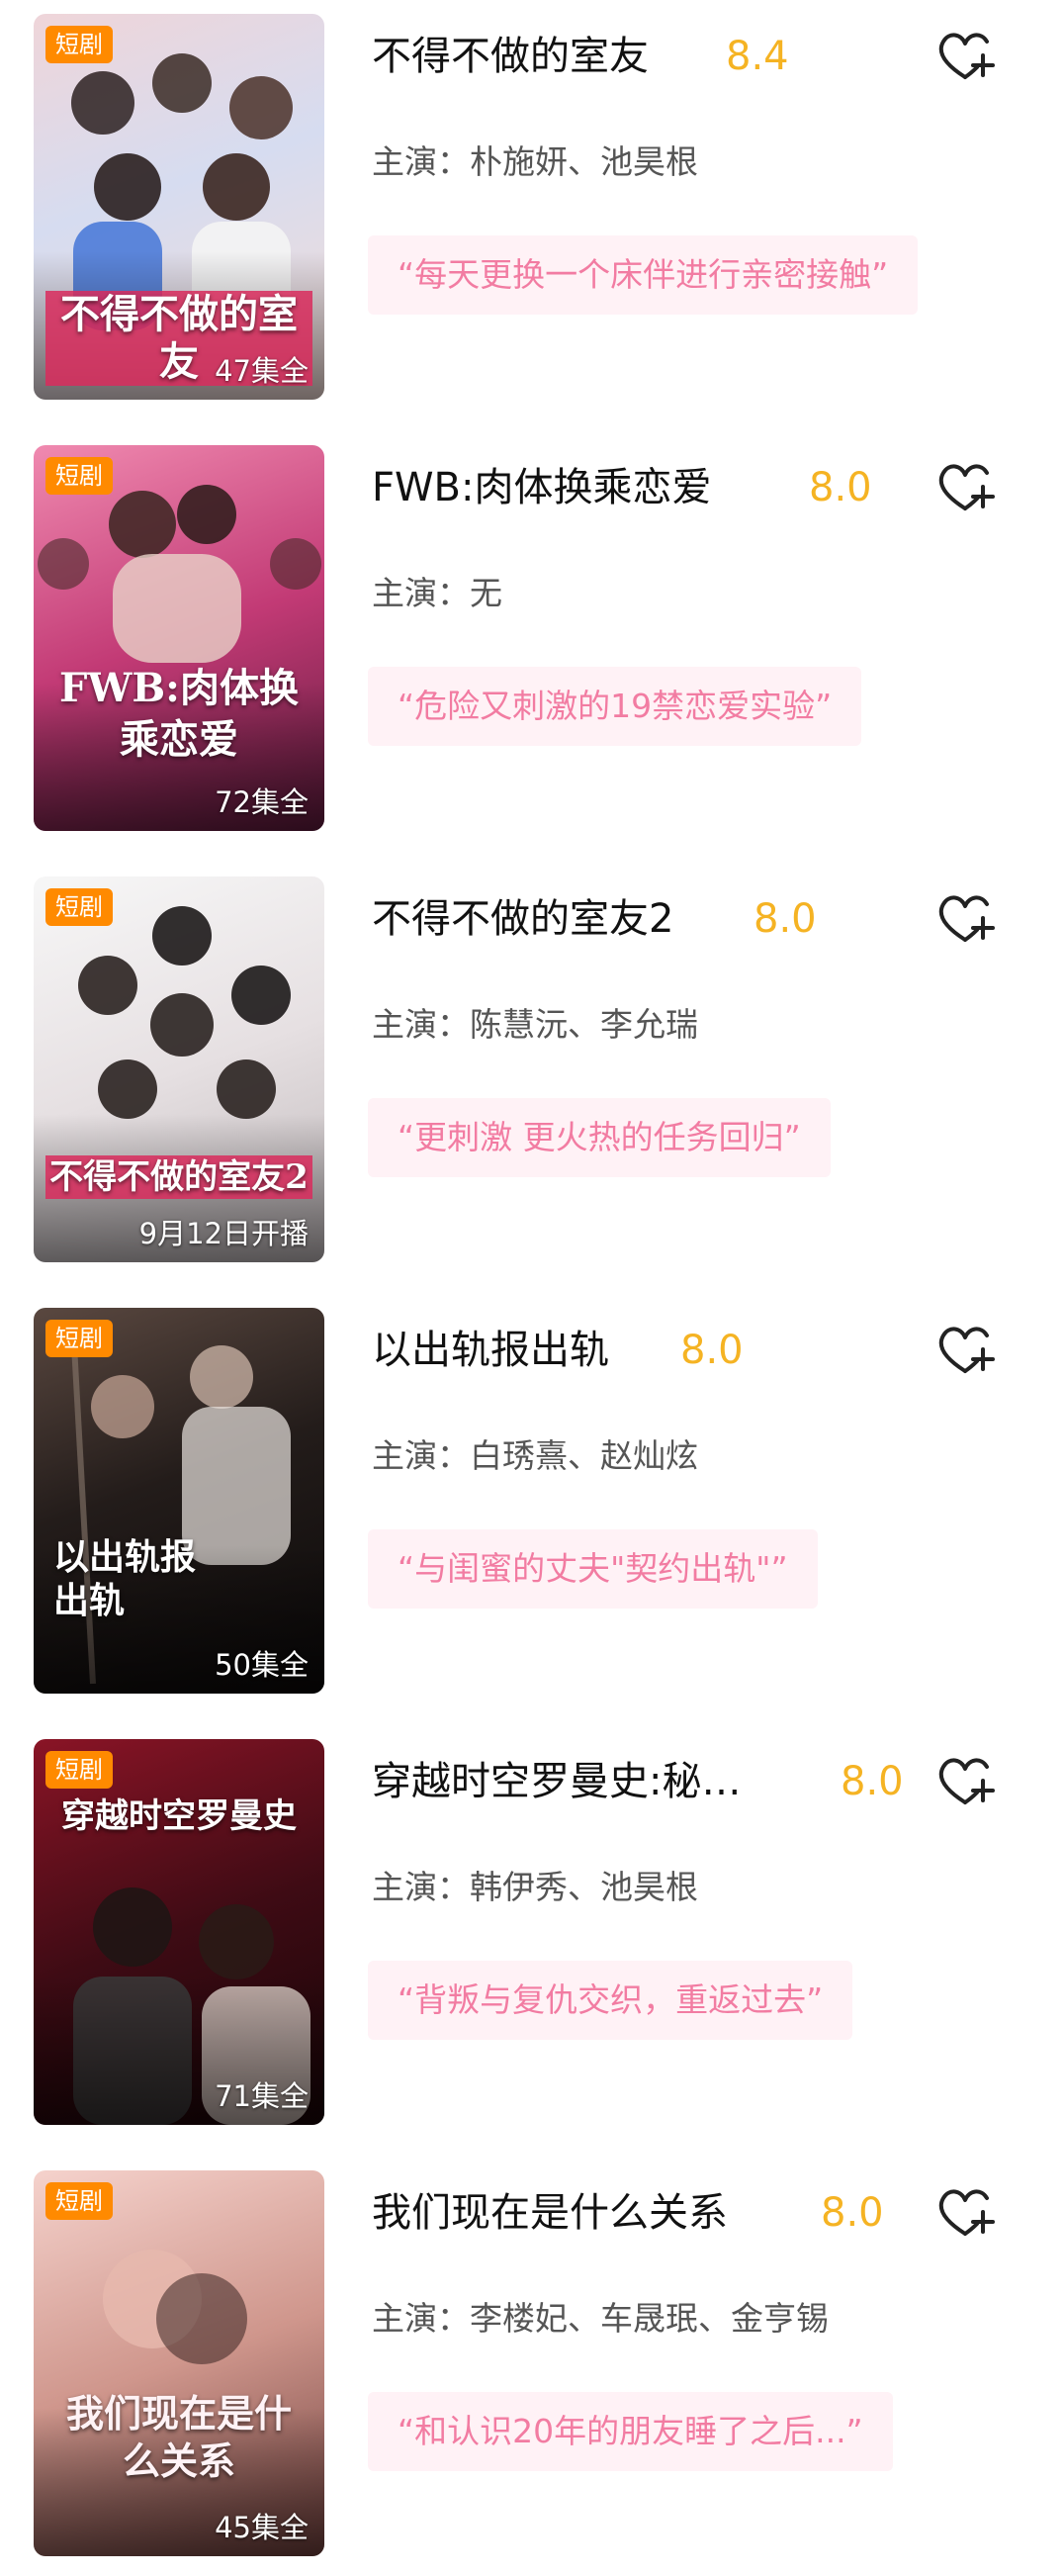 This screenshot has width=1064, height=2576. I want to click on cast-label: 主演：陈慧沅、李允瑞, so click(535, 1024).